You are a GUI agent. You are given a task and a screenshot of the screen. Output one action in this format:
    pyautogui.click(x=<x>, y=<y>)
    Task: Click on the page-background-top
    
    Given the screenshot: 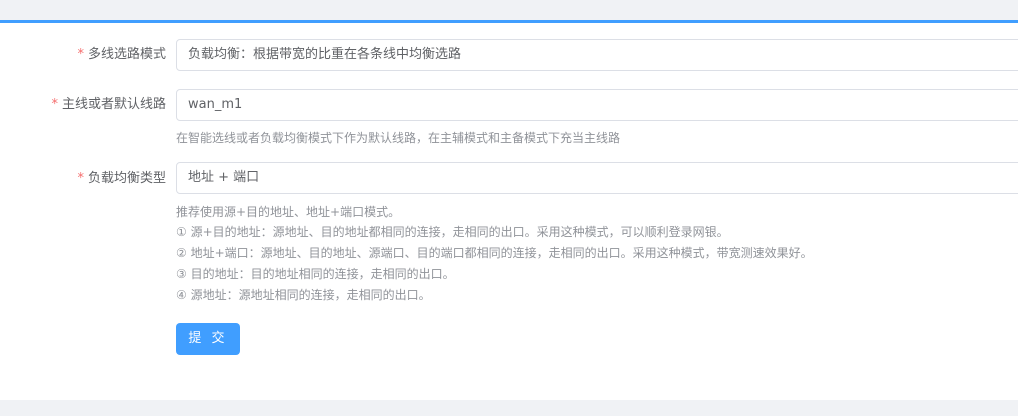 What is the action you would take?
    pyautogui.click(x=509, y=10)
    